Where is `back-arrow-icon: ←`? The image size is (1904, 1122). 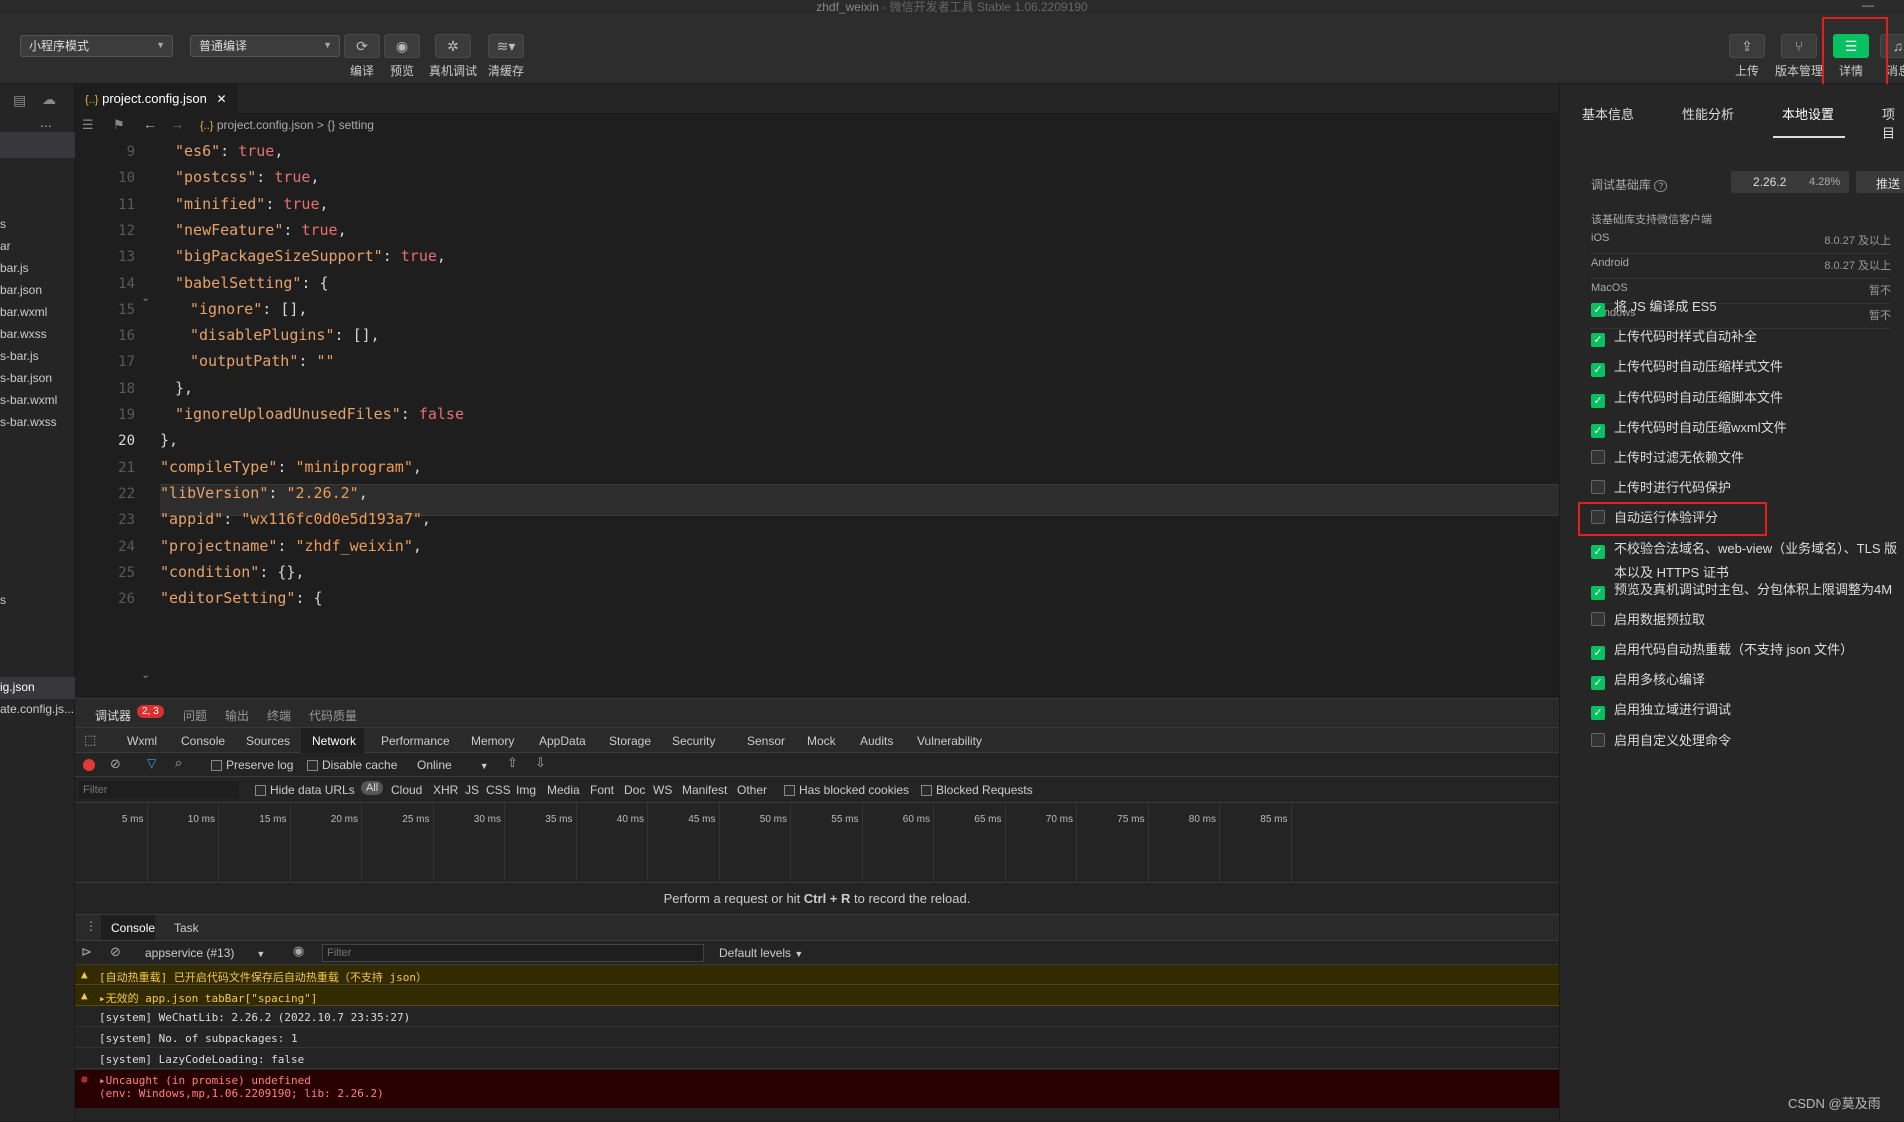
back-arrow-icon: ← is located at coordinates (150, 124).